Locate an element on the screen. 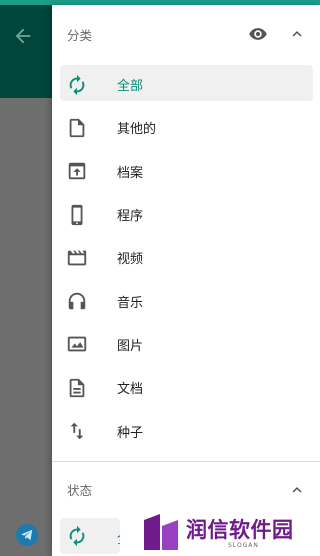 This screenshot has width=320, height=556. headphones-icon is located at coordinates (77, 301).